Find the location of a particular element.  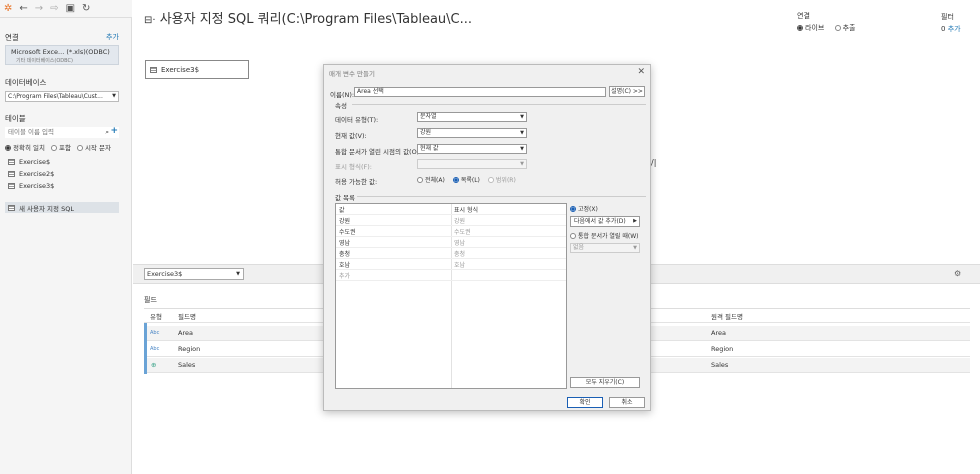

match-starts-option: 시작 문자 is located at coordinates (93, 147).